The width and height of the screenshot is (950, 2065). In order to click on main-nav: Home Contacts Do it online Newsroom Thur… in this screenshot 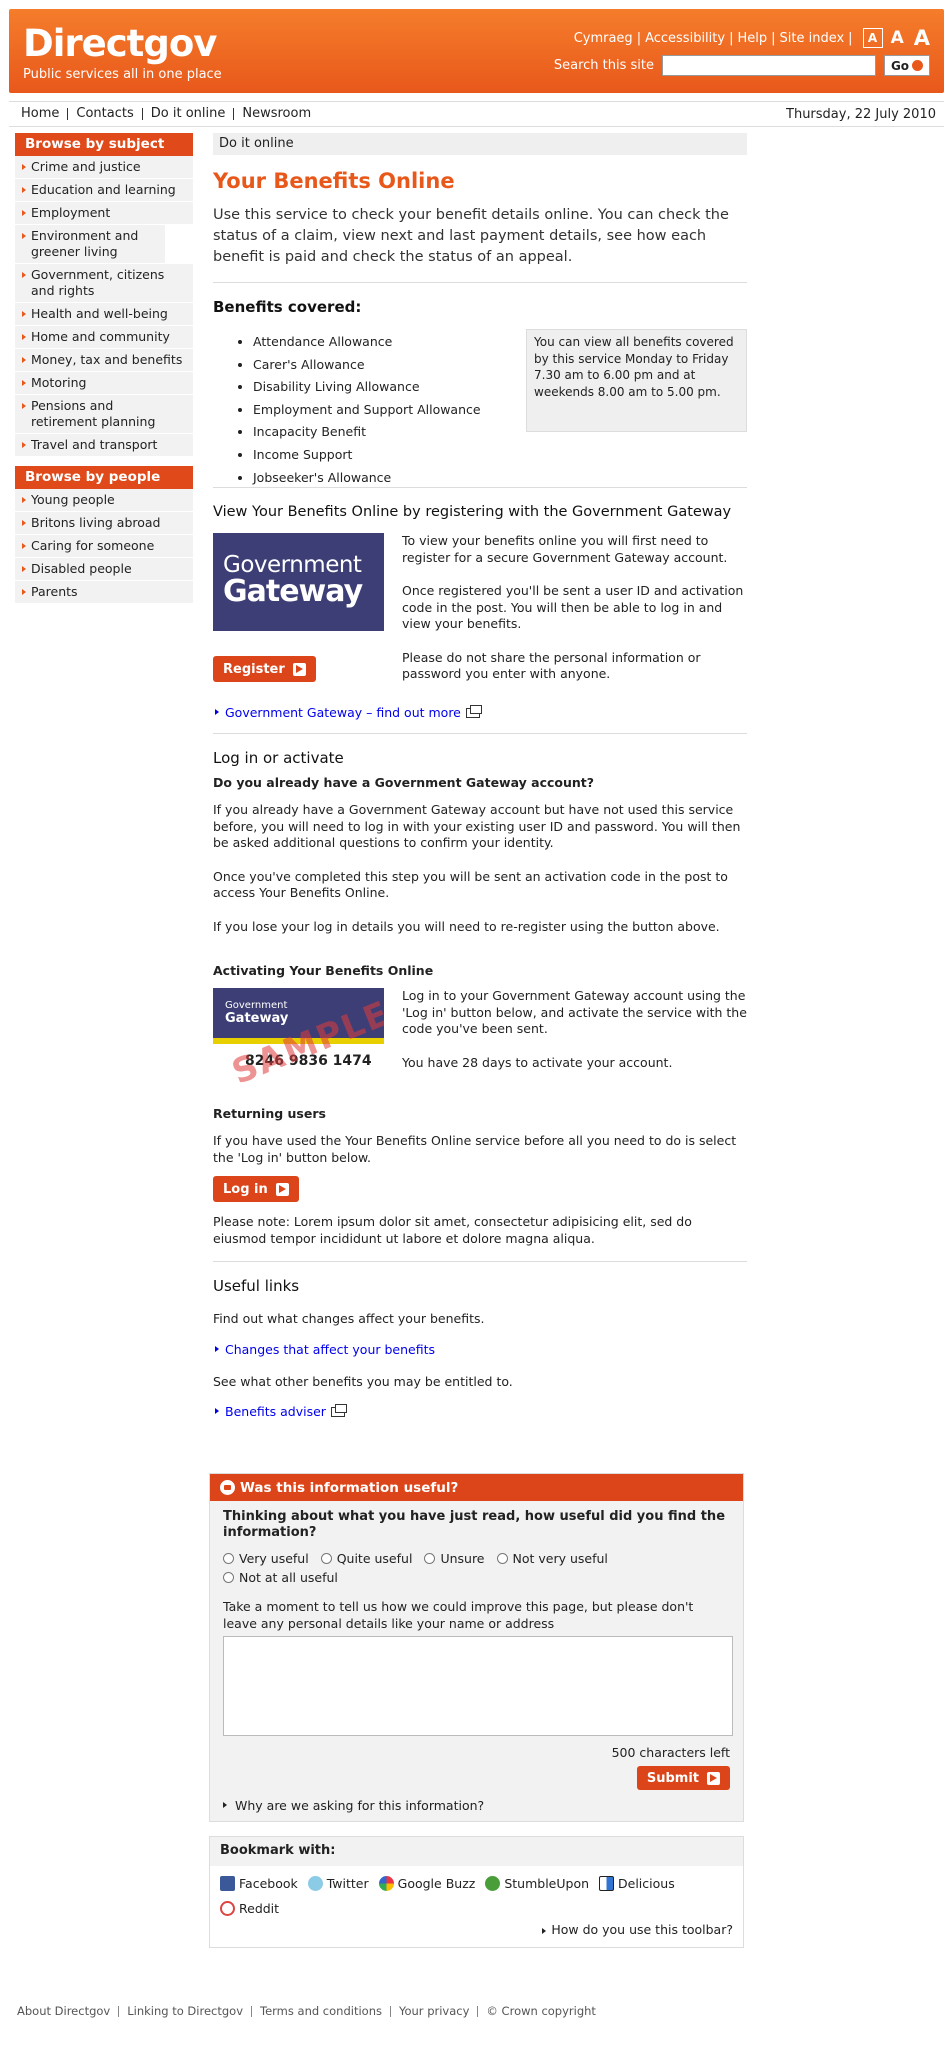, I will do `click(476, 114)`.